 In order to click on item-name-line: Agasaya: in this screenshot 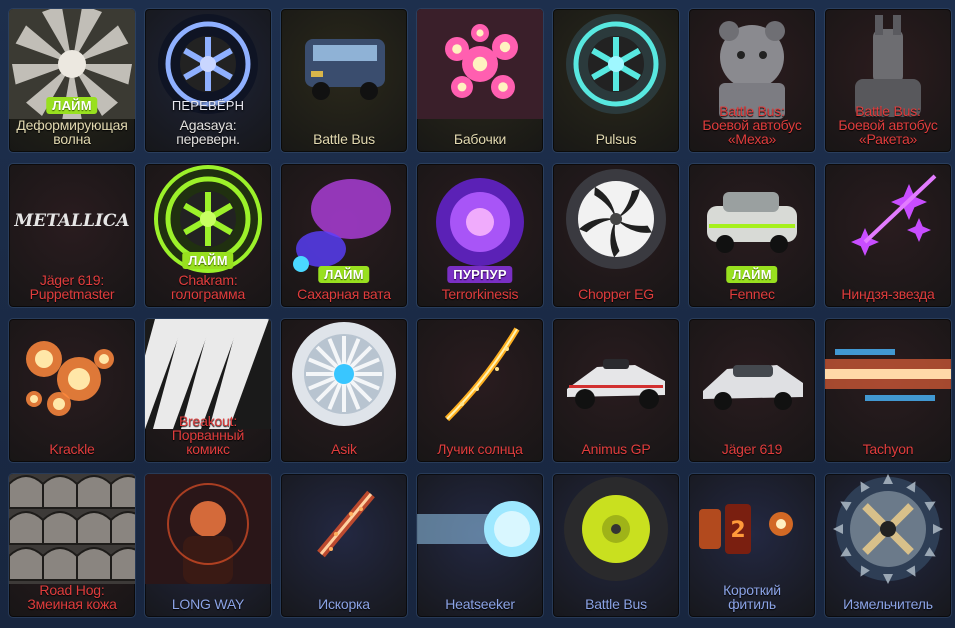, I will do `click(208, 125)`.